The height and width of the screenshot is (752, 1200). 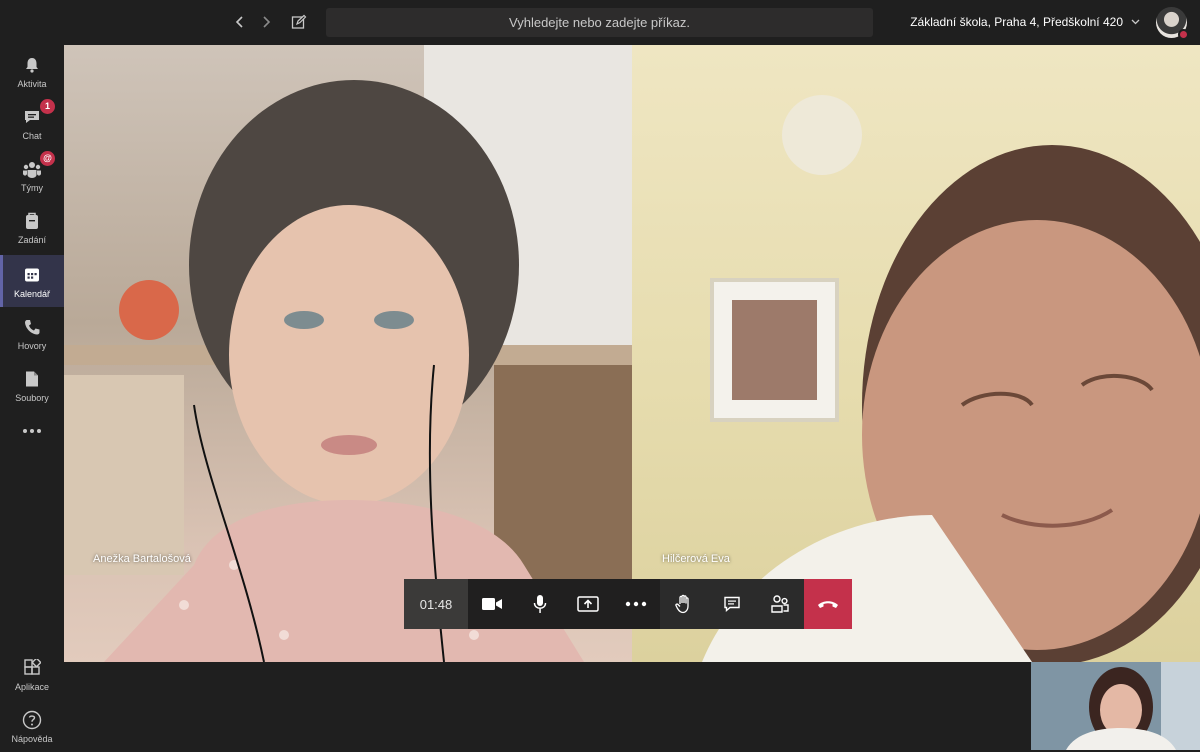 I want to click on camera-toggle-button, so click(x=492, y=604).